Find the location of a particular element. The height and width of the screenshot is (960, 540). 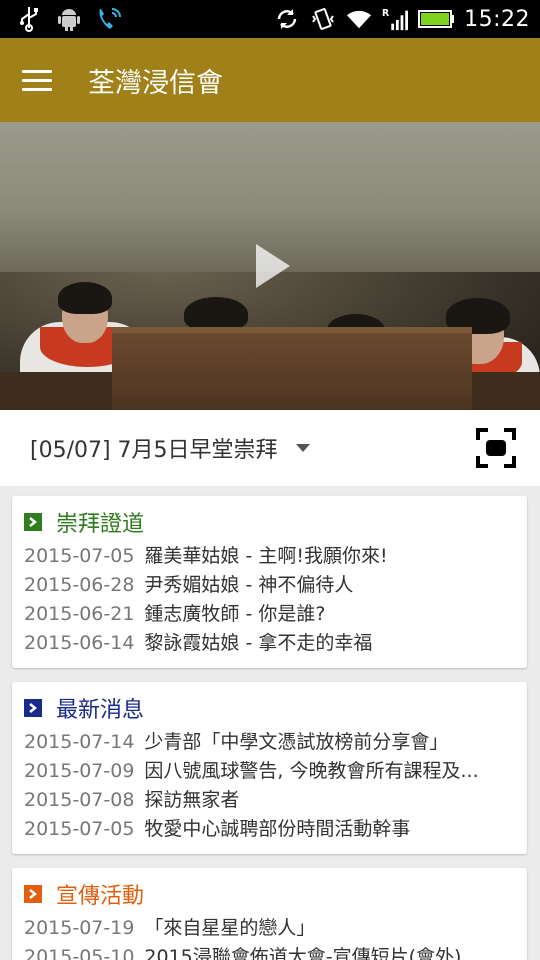

list-item: 2015-07-05 牧愛中心誠聘部份時間活動幹事 is located at coordinates (275, 829).